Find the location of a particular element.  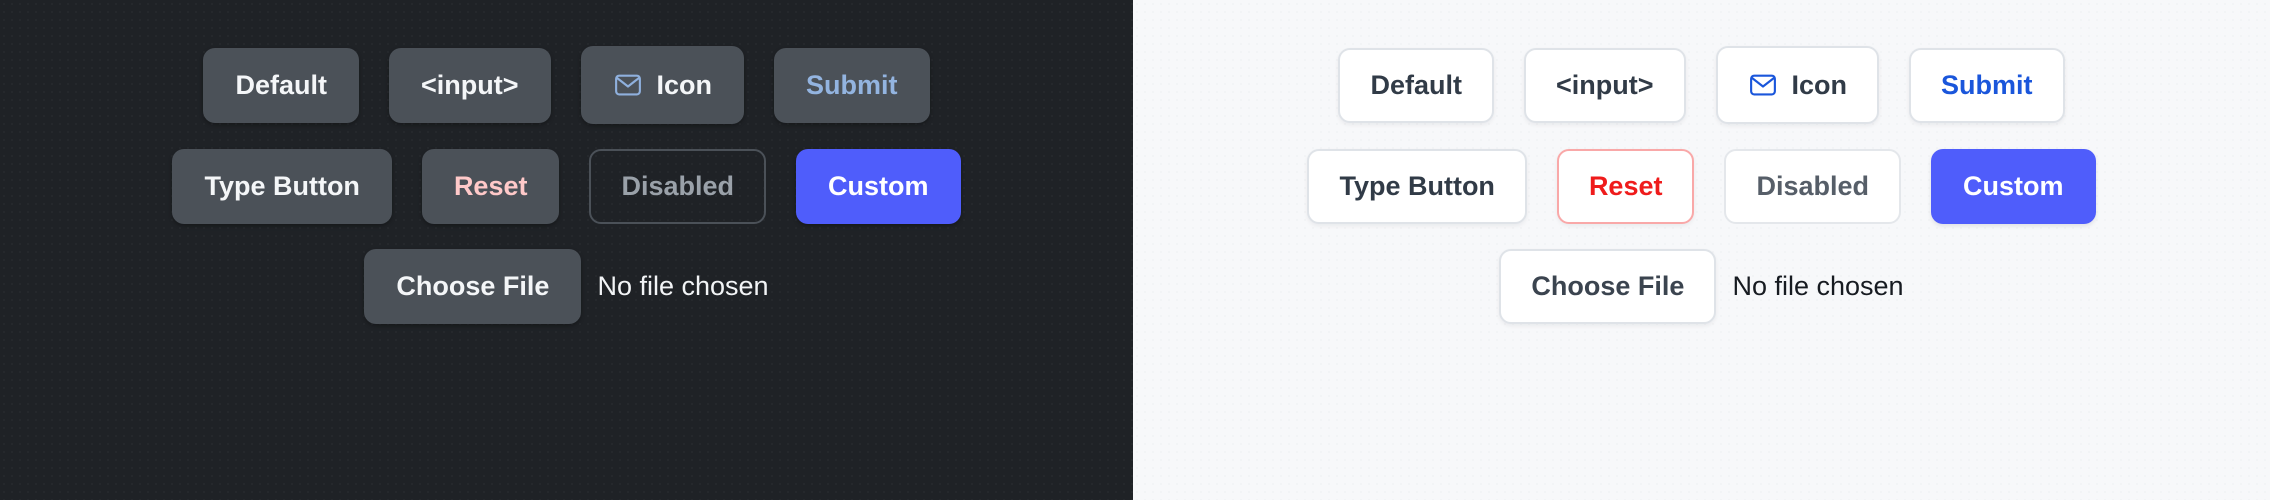

light-input-button: <input> is located at coordinates (1604, 85).